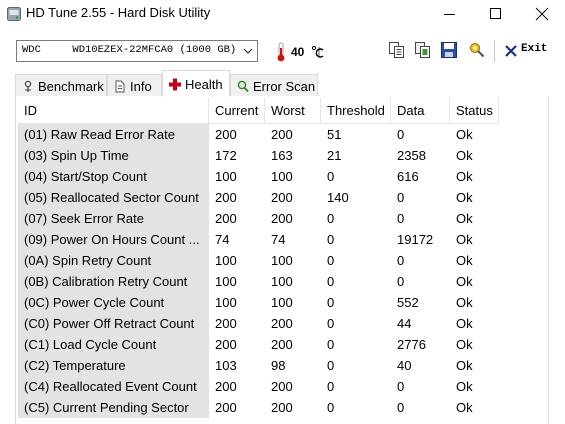 The image size is (565, 424). Describe the element at coordinates (281, 52) in the screenshot. I see `thermometer-icon` at that location.